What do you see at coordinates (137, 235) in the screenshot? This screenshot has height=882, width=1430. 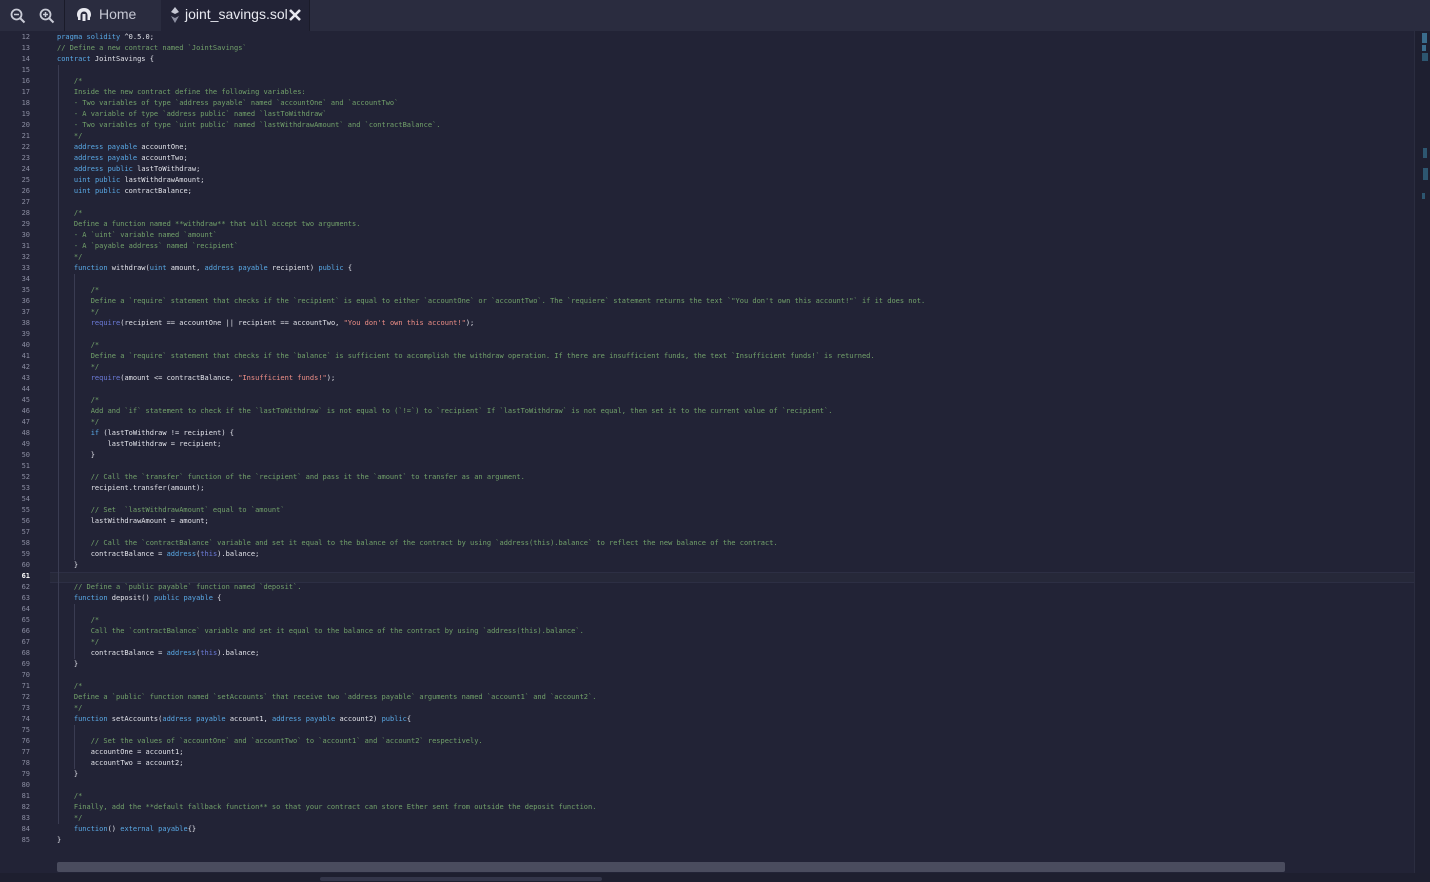 I see `code-line: - A `uint` variable named `amount`` at bounding box center [137, 235].